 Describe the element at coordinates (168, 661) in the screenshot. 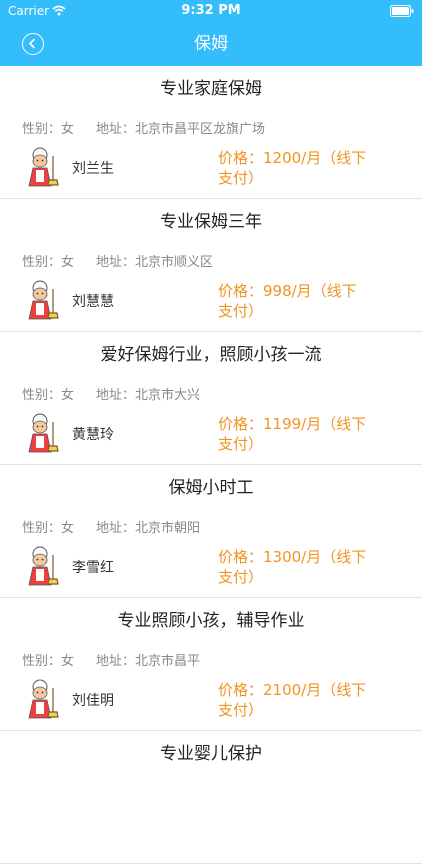

I see `address-value: 北京市昌平` at that location.